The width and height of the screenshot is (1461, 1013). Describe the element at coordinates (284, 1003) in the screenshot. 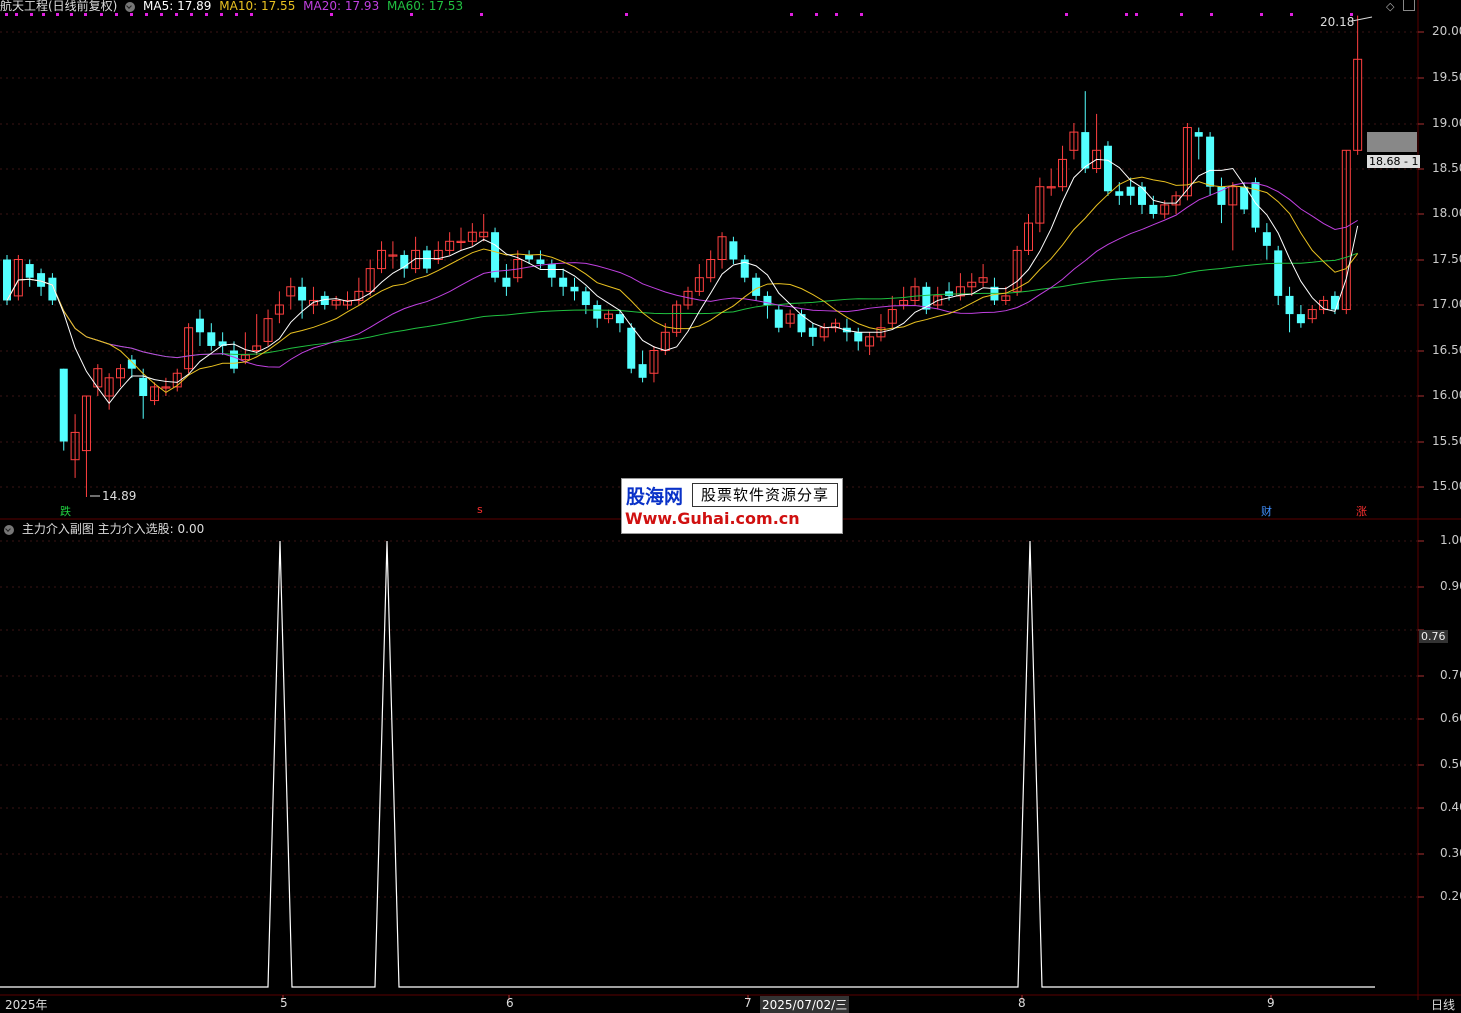

I see `x-label-month: 5` at that location.